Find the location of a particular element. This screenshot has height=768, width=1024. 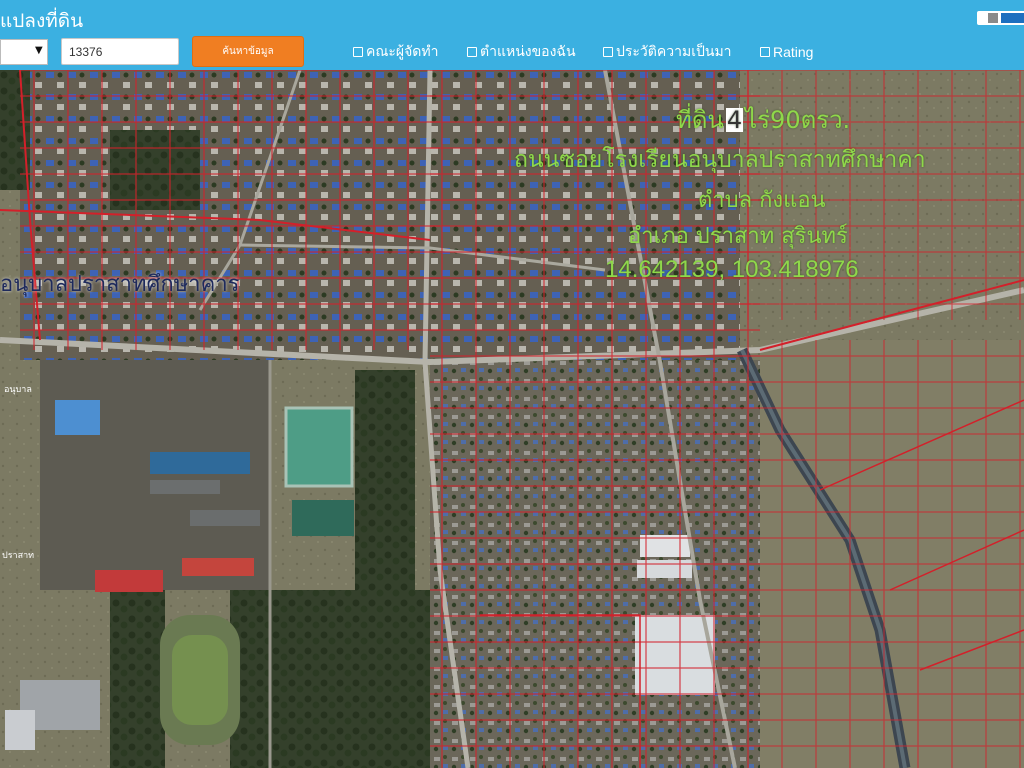

land-area-label: ที่ดิน 4 ไร่90ตรว. is located at coordinates (763, 119).